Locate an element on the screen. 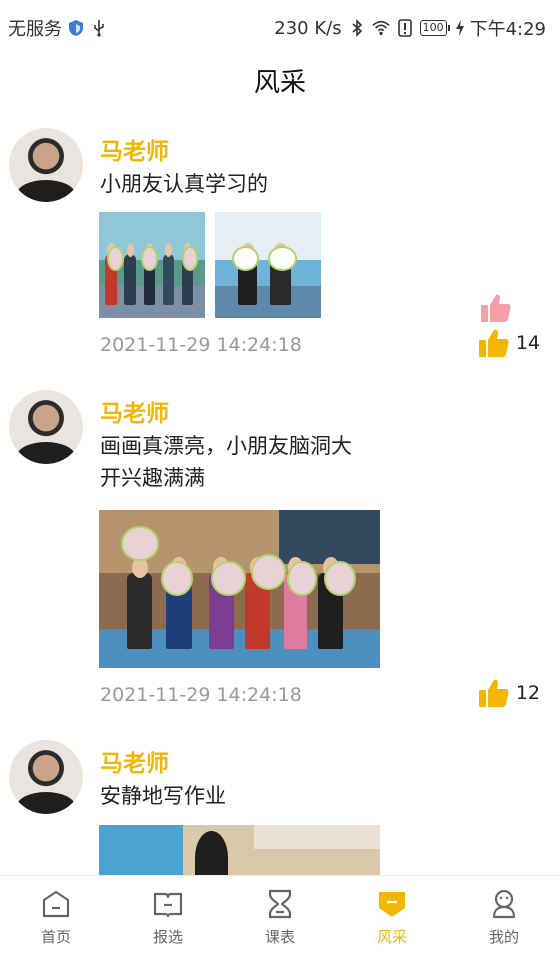 Image resolution: width=560 pixels, height=961 pixels. post-text-line: 安静地写作业 is located at coordinates (163, 796).